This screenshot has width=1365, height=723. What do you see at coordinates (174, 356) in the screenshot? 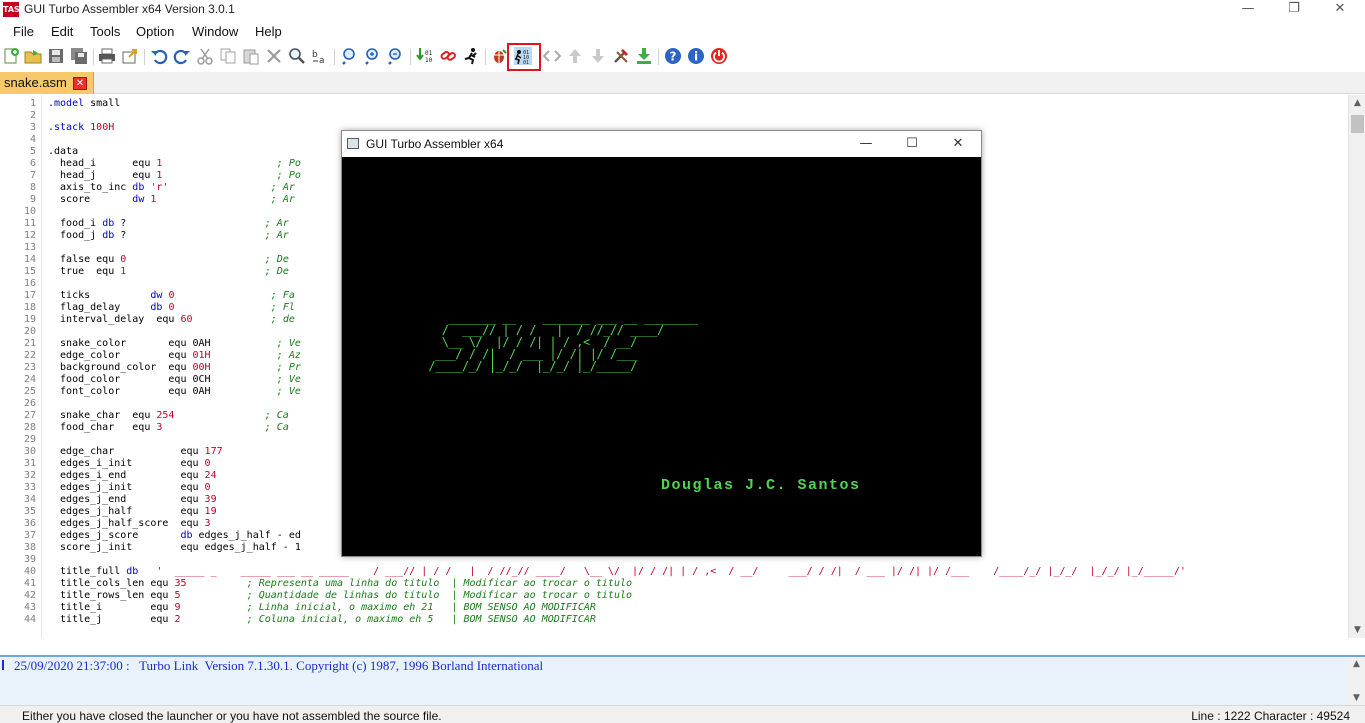
I see `code-line: edge_color equ 01H ; Az` at bounding box center [174, 356].